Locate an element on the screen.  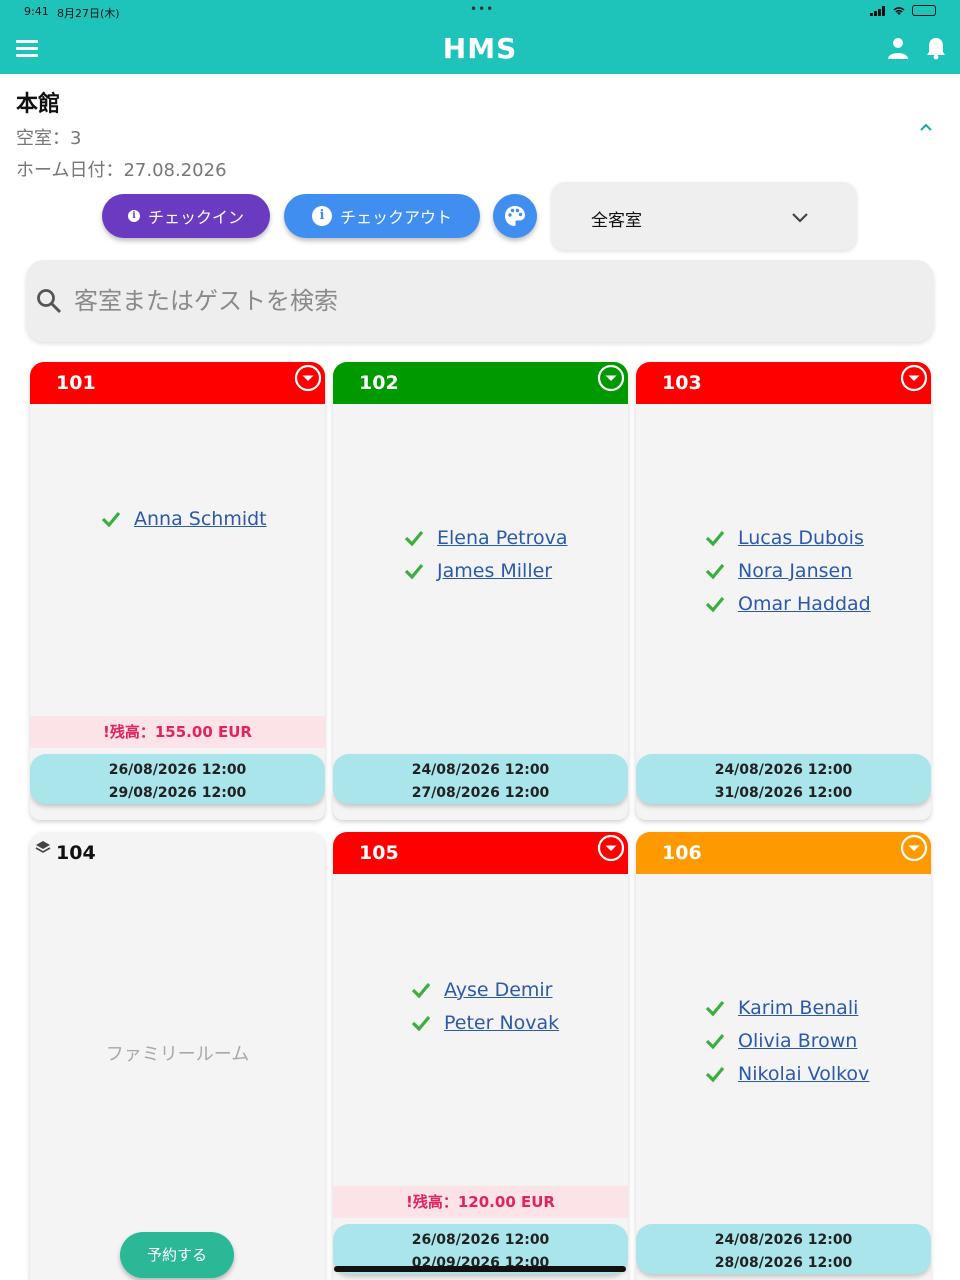
wifi-icon is located at coordinates (899, 10).